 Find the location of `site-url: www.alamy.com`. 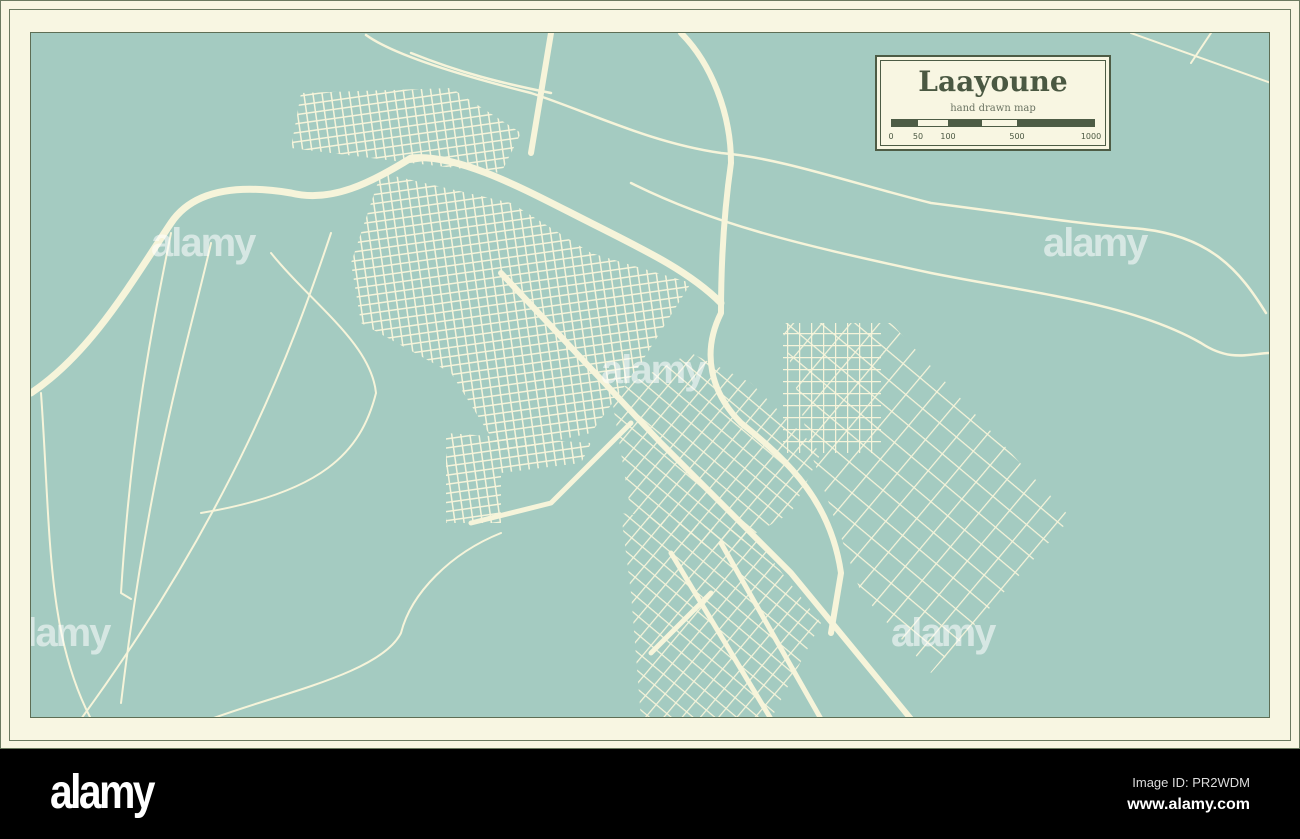

site-url: www.alamy.com is located at coordinates (1188, 805).